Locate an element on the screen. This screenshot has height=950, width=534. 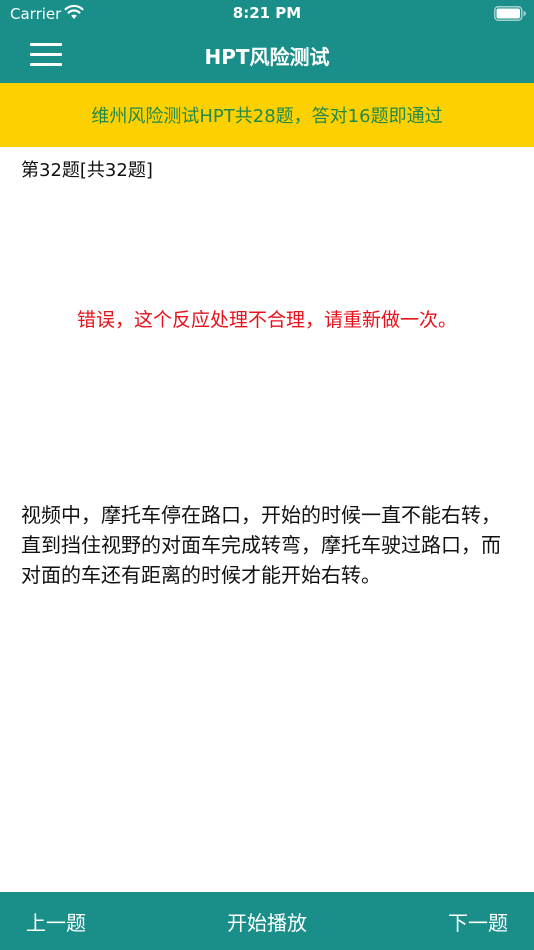
status-time: 8:21 PM is located at coordinates (267, 13).